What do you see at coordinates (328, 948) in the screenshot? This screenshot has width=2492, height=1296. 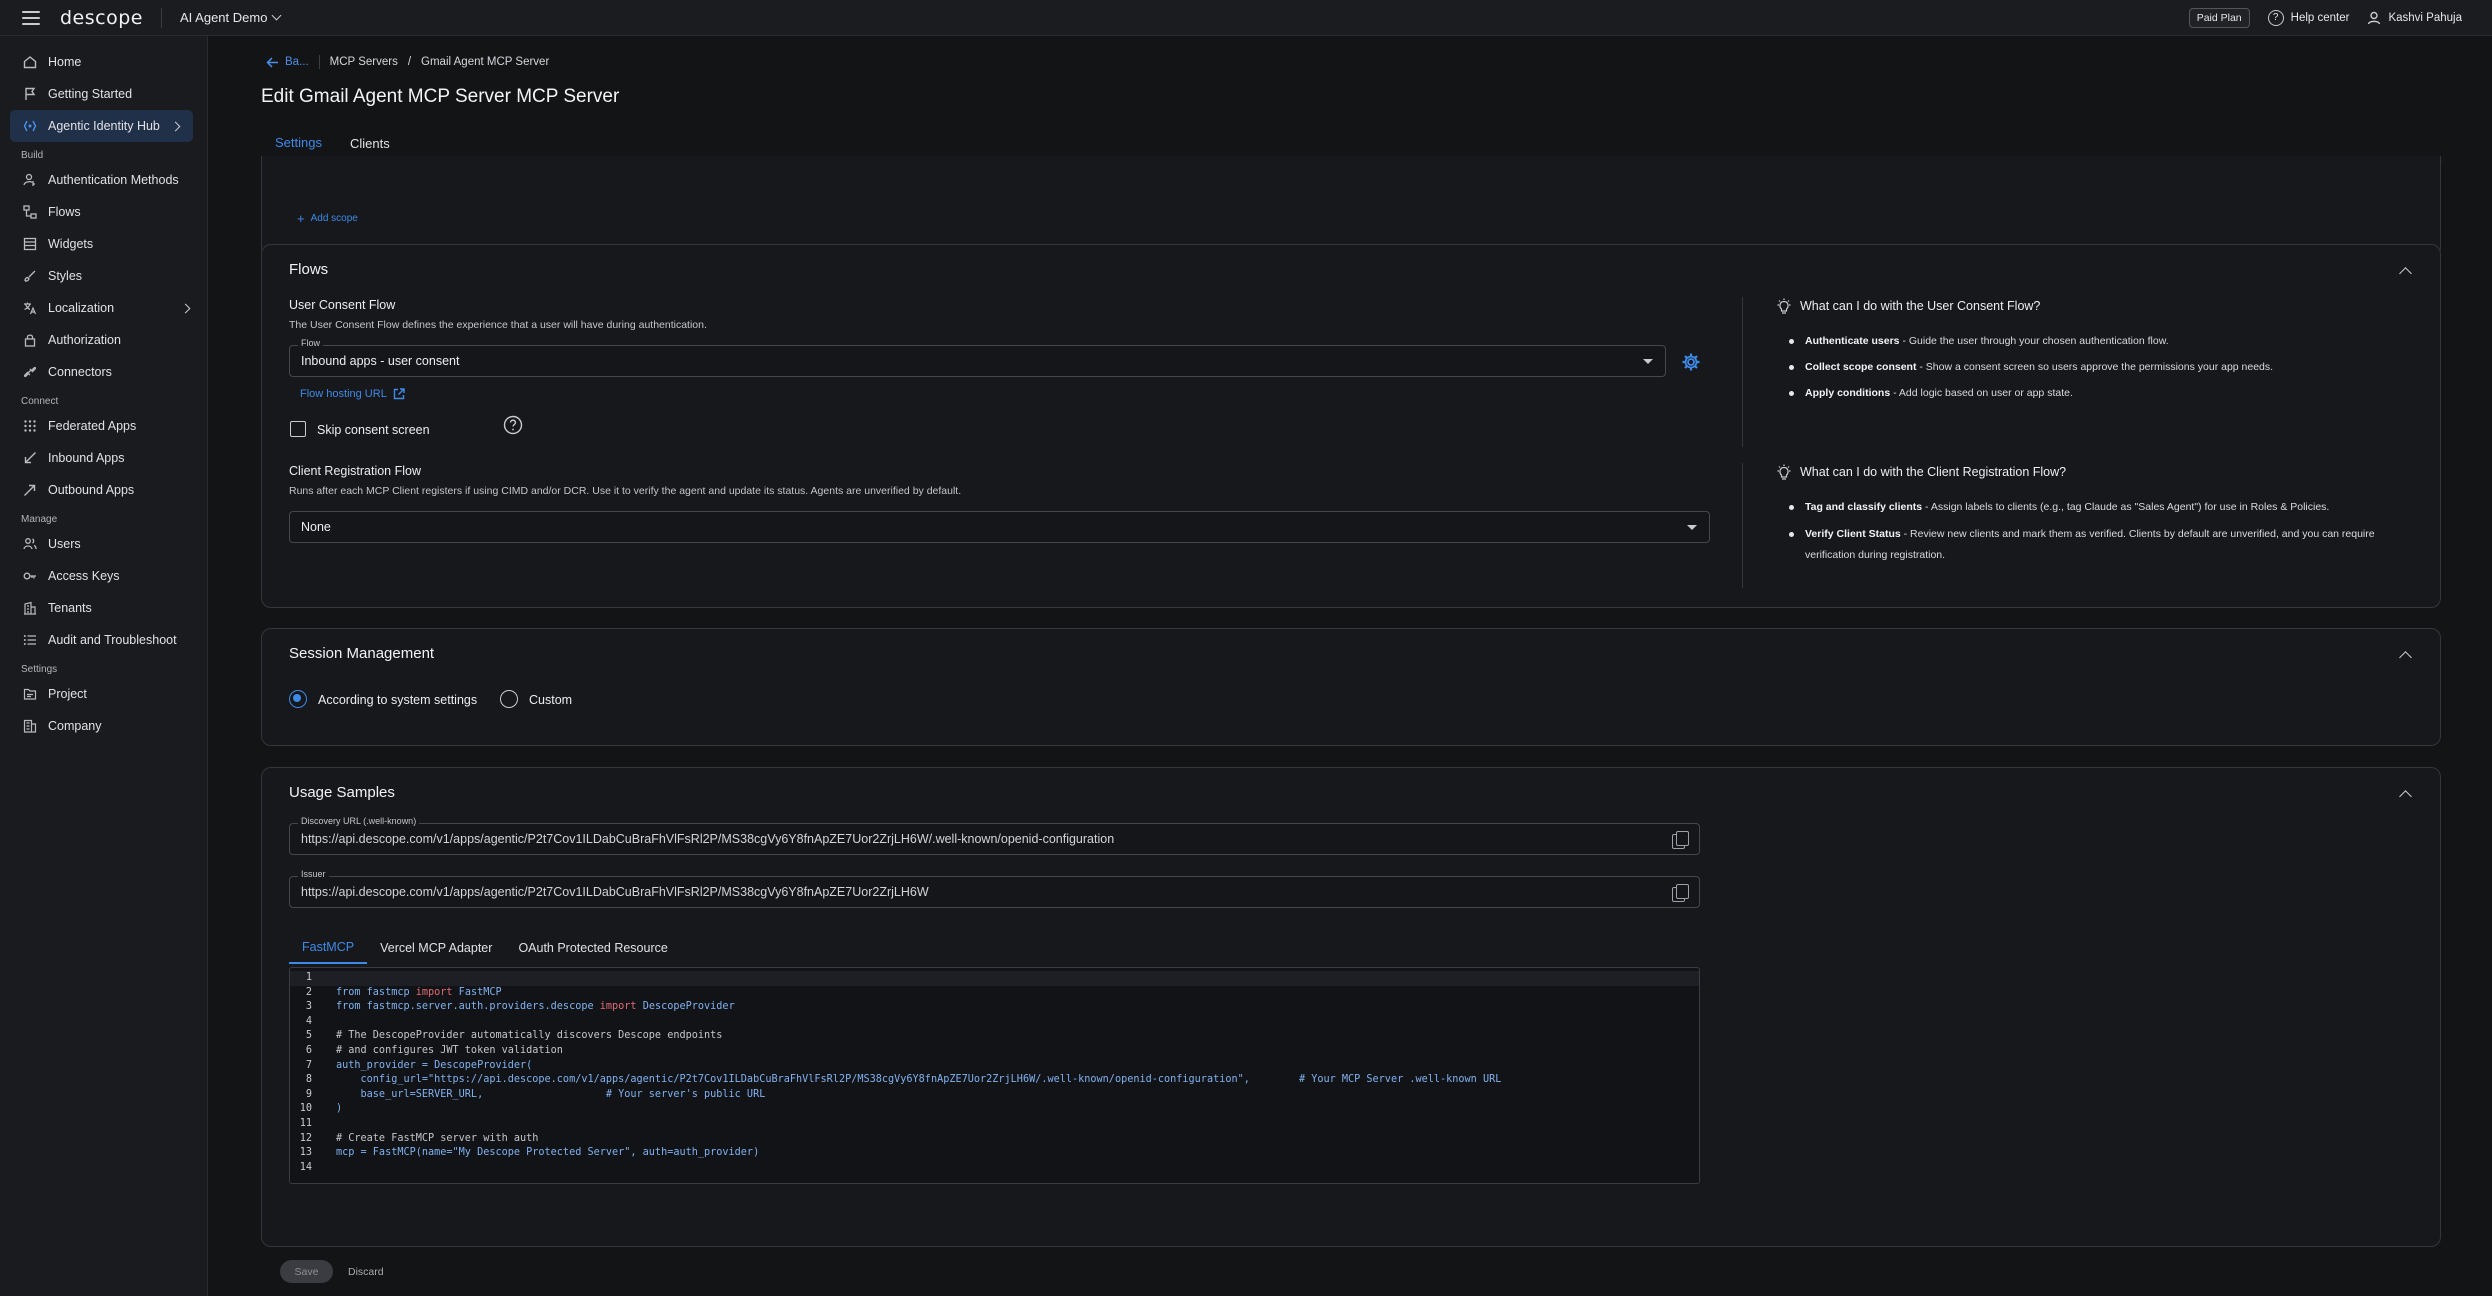 I see `tab-fastmcp: FastMCP` at bounding box center [328, 948].